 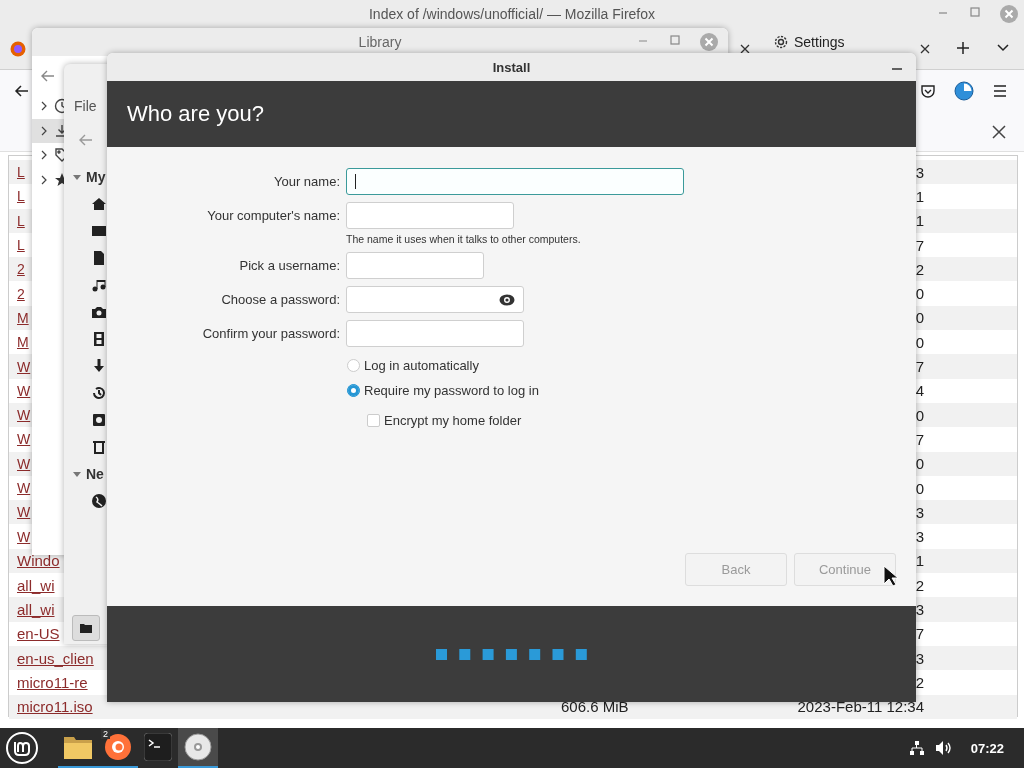 I want to click on count-badge: 2, so click(x=105, y=734).